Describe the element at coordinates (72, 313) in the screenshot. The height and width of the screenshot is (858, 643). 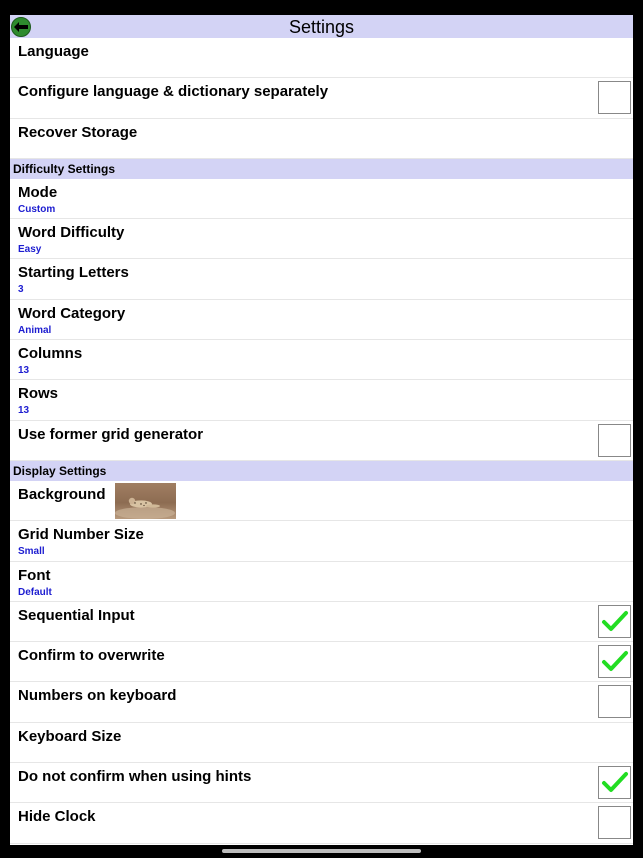
I see `row-label: Word Category` at that location.